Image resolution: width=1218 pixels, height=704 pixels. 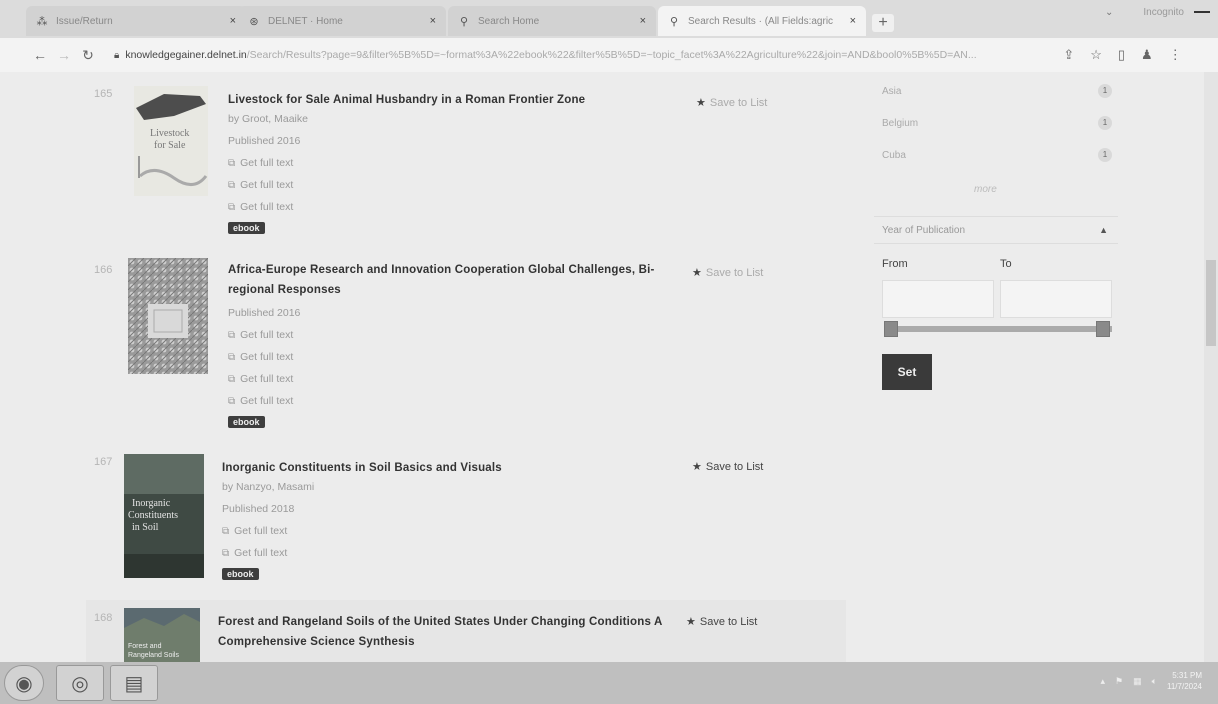 What do you see at coordinates (997, 123) in the screenshot?
I see `facet-item-belgium: Belgium 1` at bounding box center [997, 123].